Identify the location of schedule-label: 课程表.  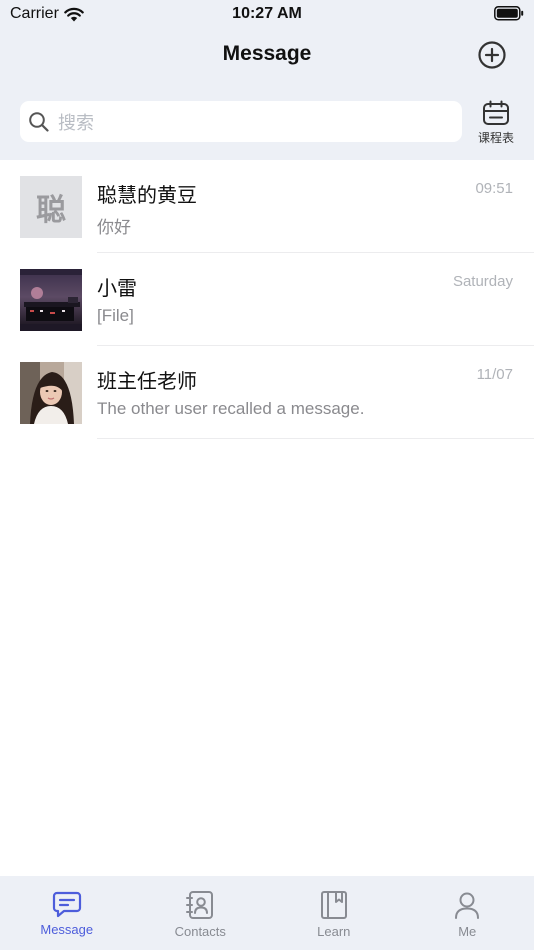
(495, 138).